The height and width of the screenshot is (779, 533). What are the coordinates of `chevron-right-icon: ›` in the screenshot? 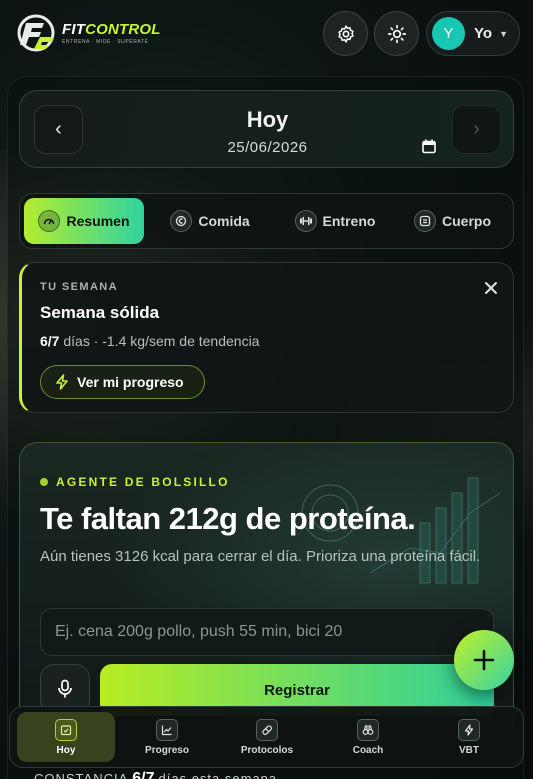 It's located at (476, 129).